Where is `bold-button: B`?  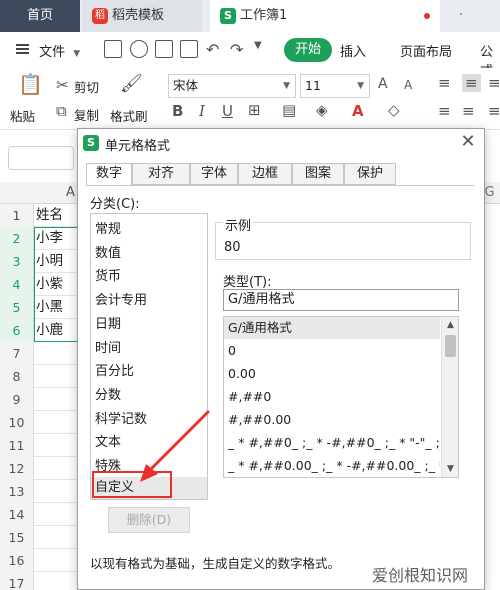 bold-button: B is located at coordinates (177, 111).